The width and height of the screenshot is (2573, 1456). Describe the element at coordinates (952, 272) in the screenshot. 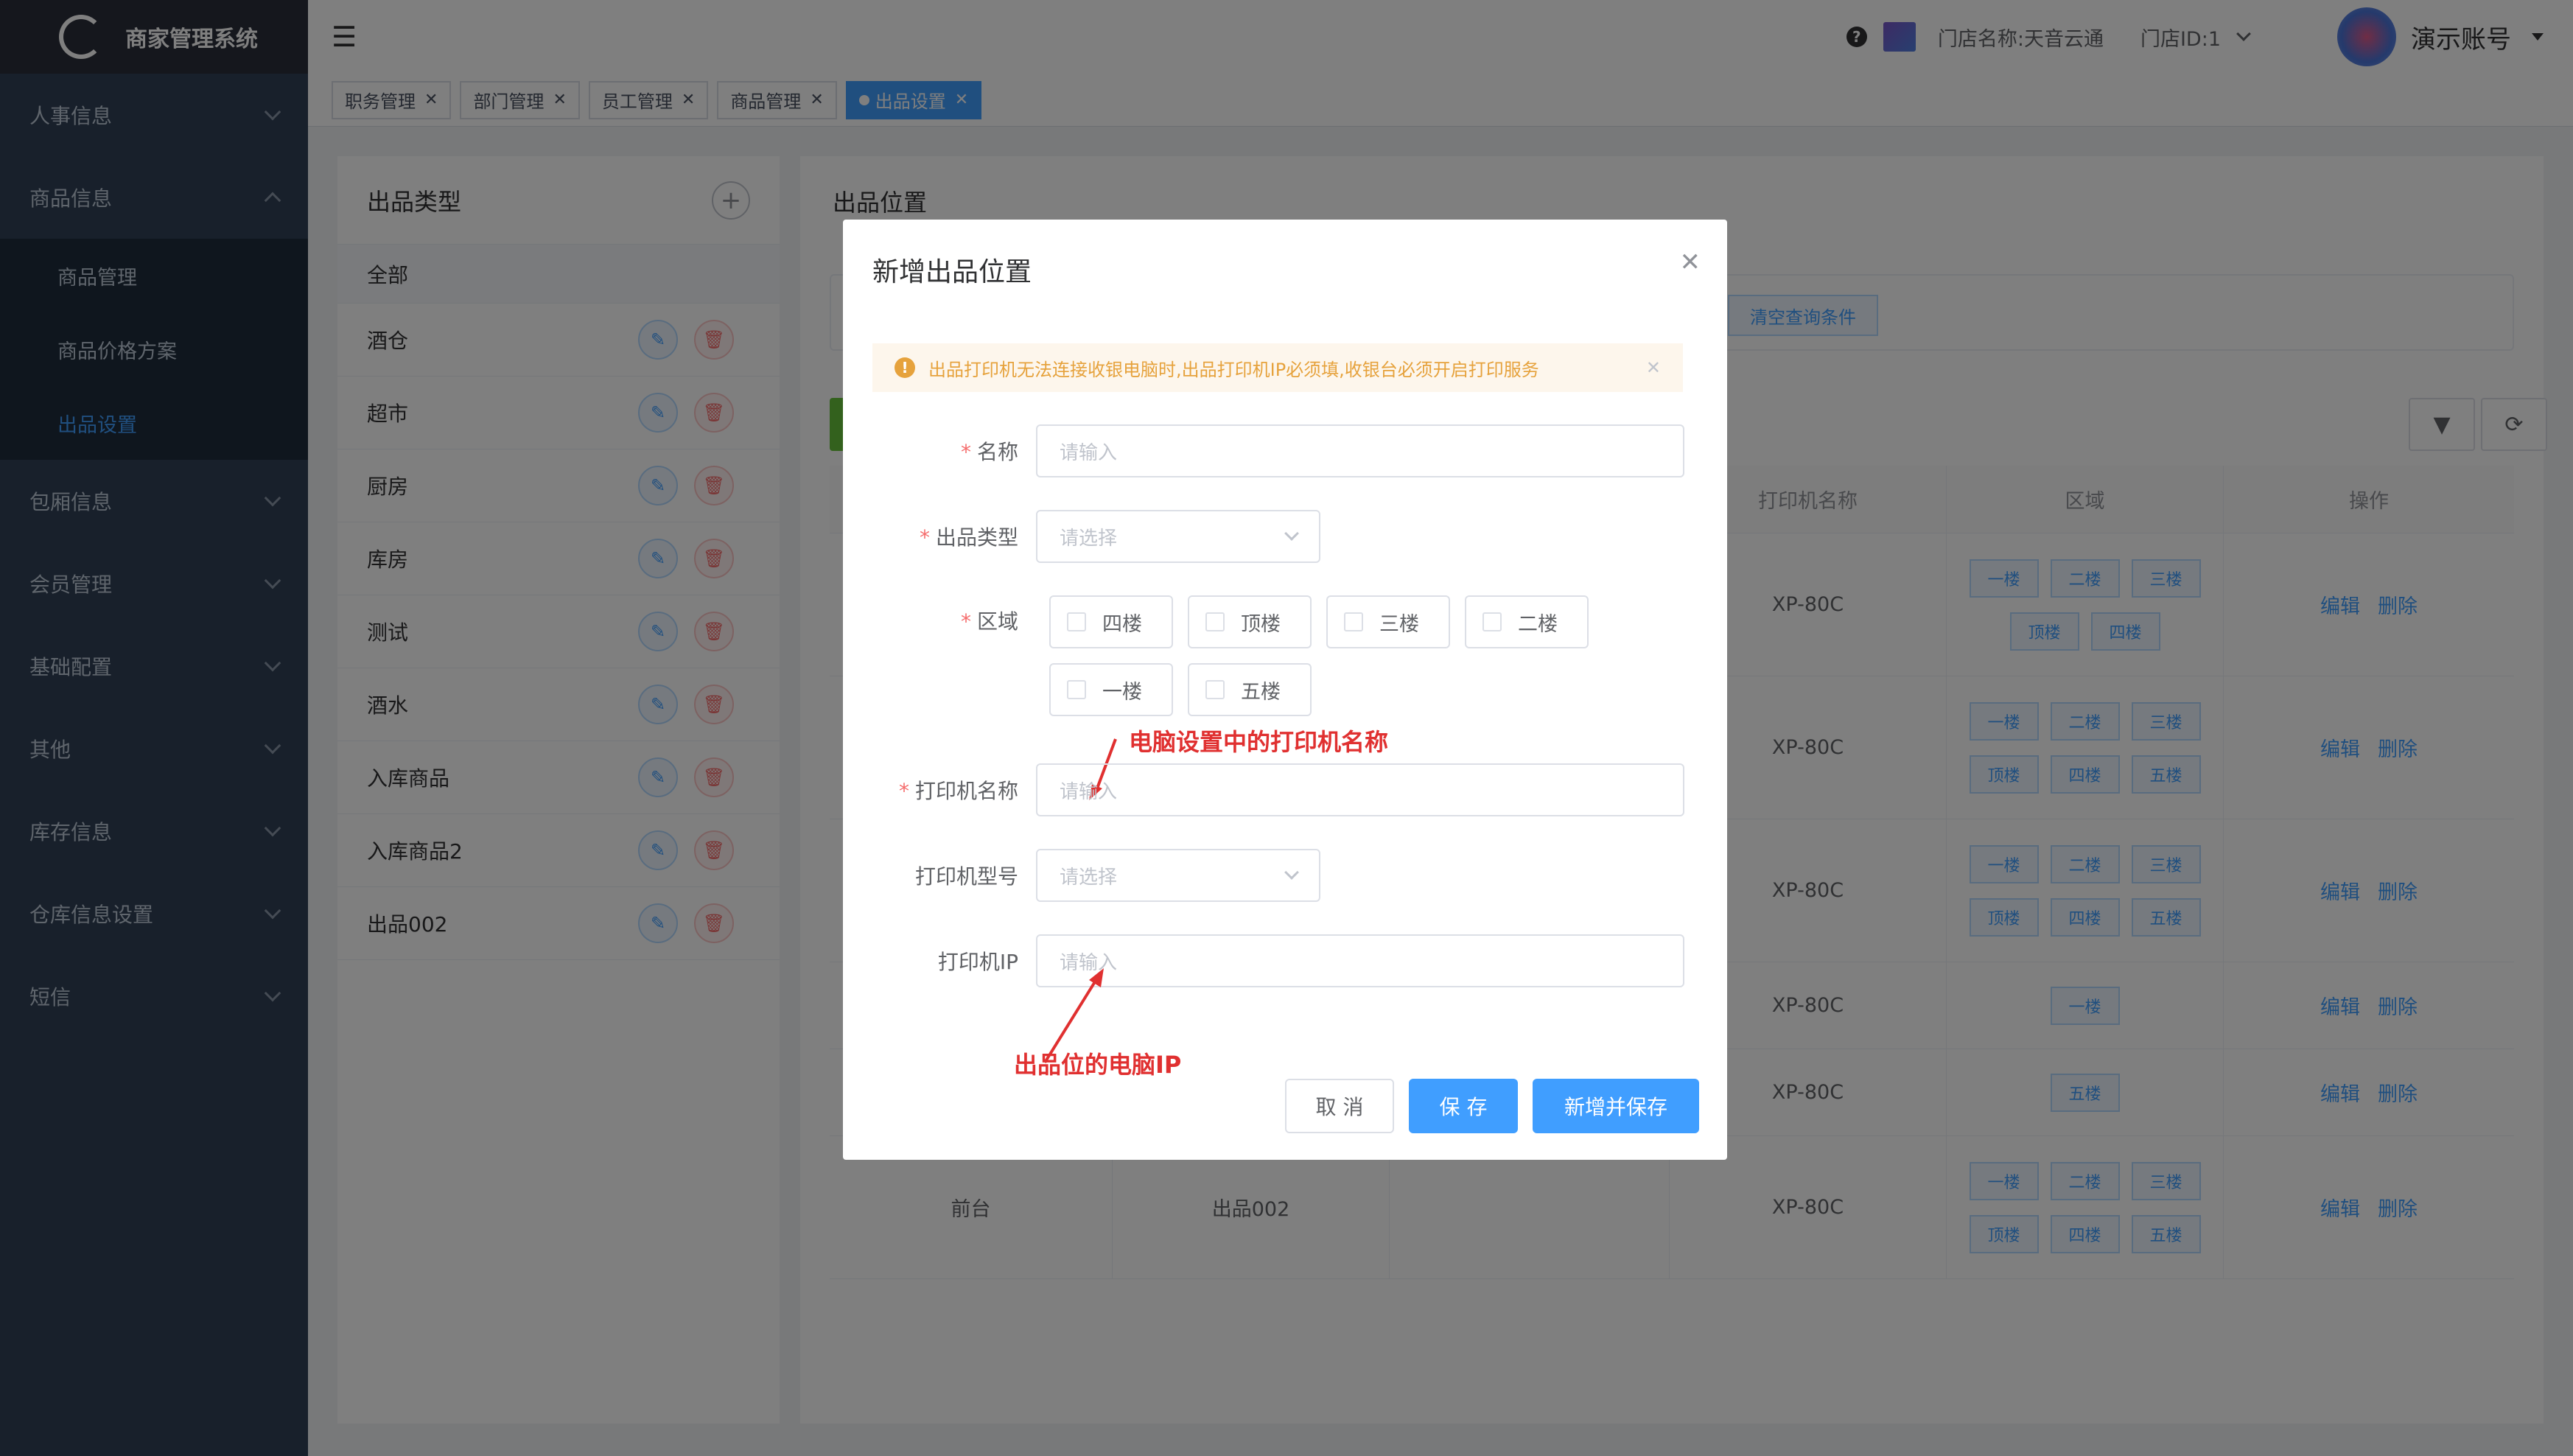

I see `dialog-title: 新增出品位置` at that location.